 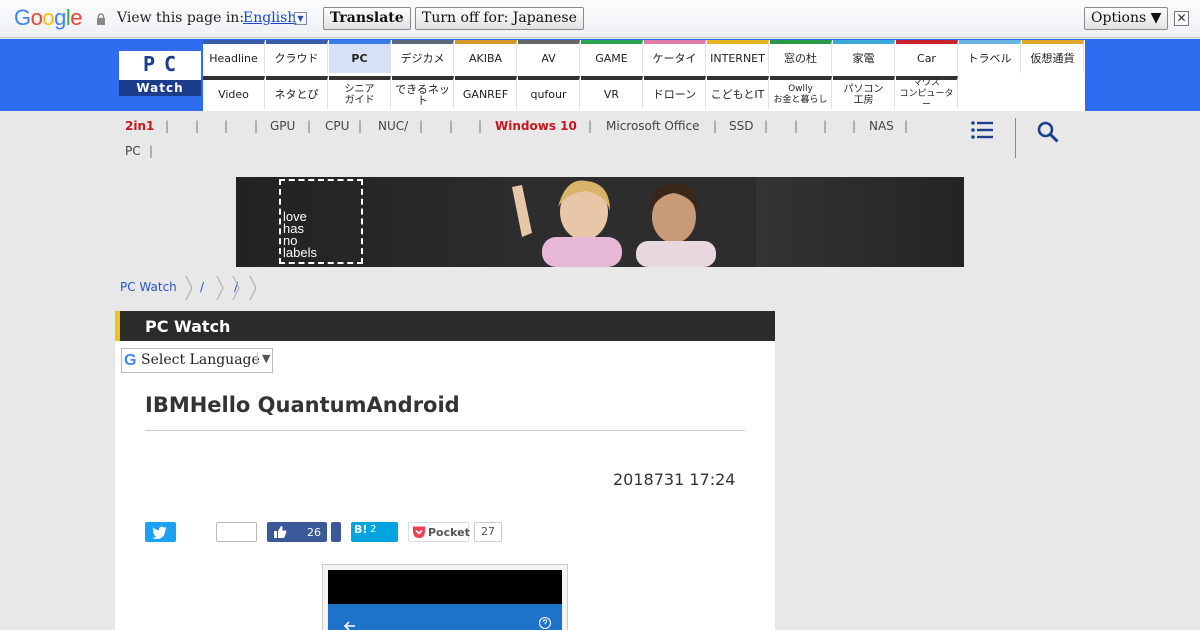 What do you see at coordinates (549, 92) in the screenshot?
I see `nav-item-secondary: qufour` at bounding box center [549, 92].